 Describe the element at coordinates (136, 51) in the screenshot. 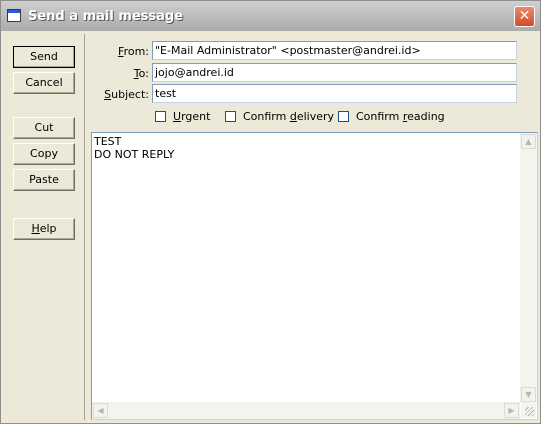

I see `from-label-rest: rom:` at that location.